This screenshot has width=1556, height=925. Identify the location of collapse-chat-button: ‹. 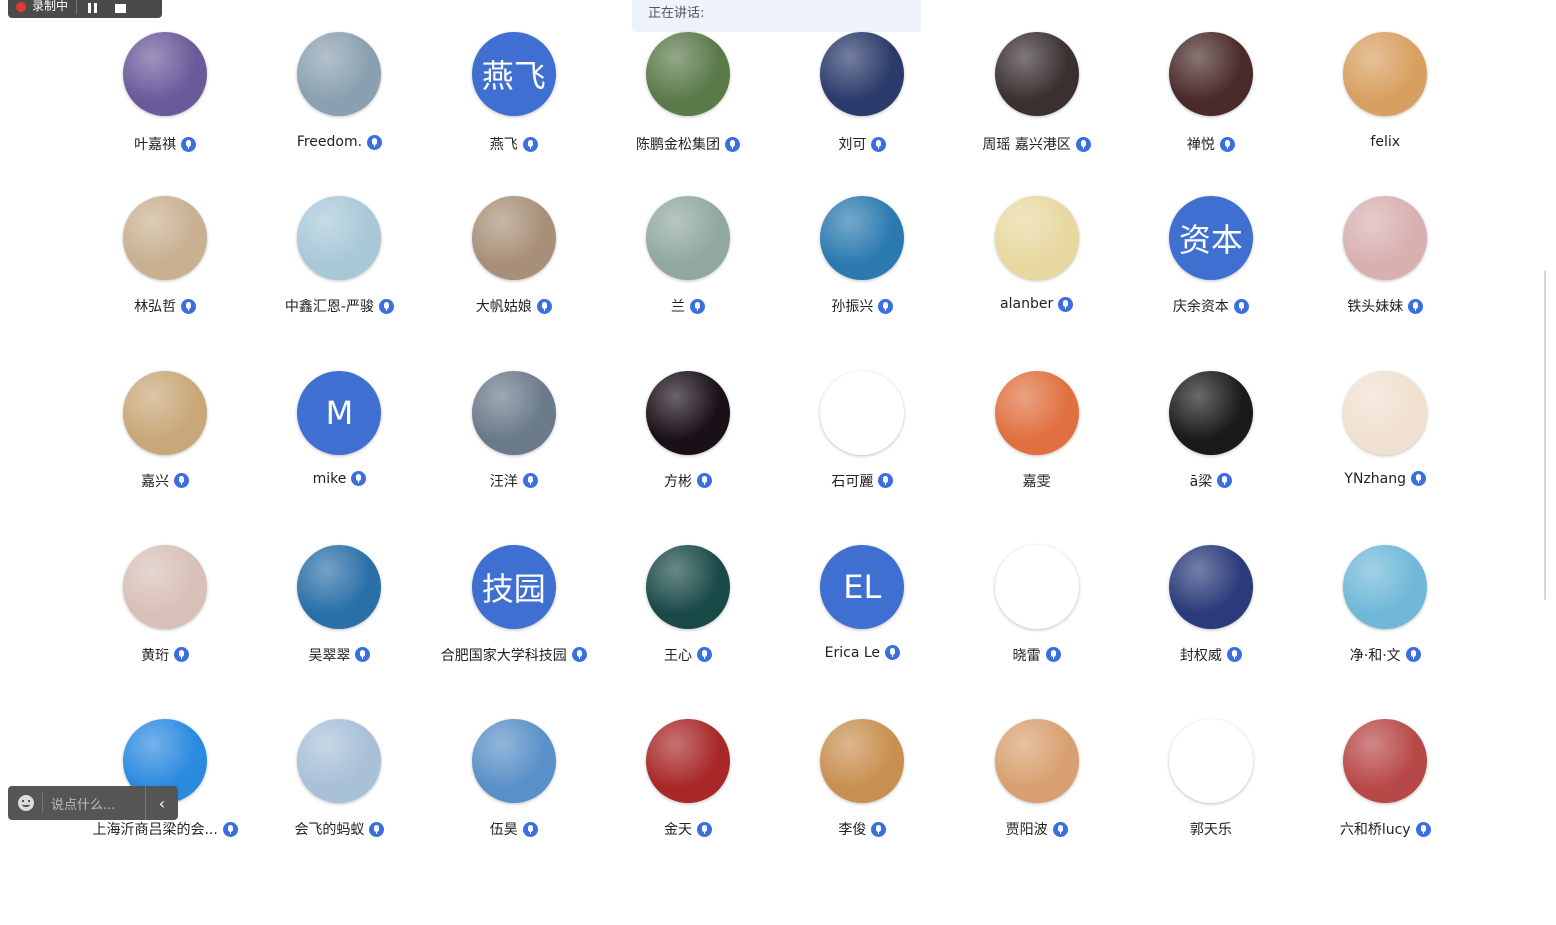
(161, 803).